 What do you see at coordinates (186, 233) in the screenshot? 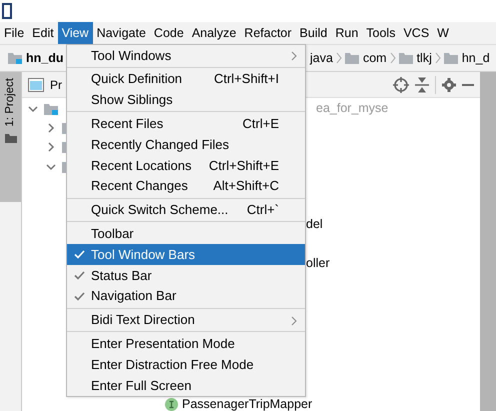
I see `menu-item: Toolbar` at bounding box center [186, 233].